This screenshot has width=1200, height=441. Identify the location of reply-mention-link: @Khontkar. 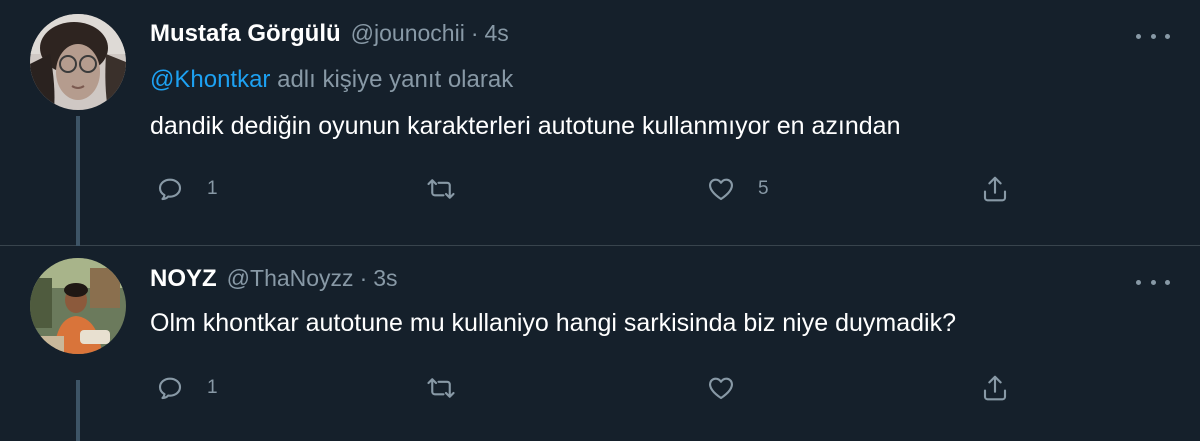
(210, 79).